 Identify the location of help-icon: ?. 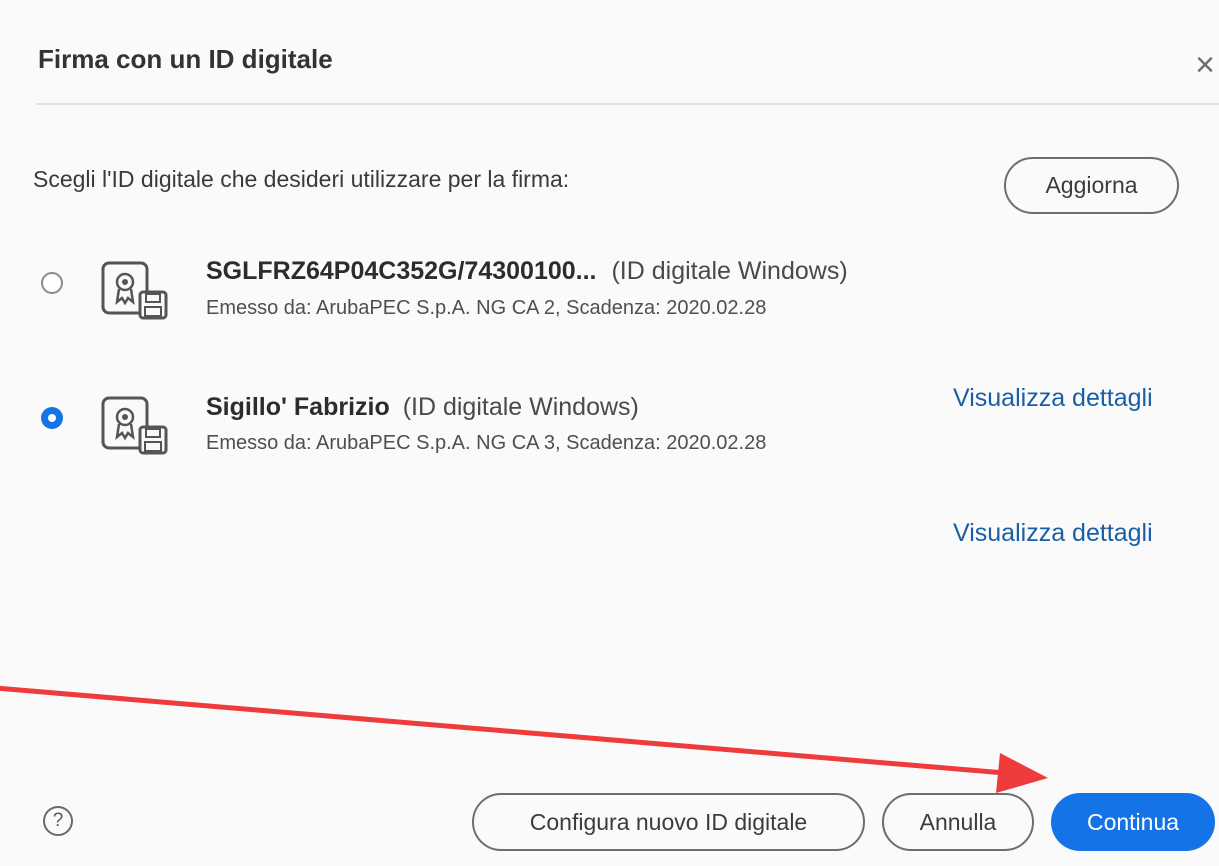
(58, 821).